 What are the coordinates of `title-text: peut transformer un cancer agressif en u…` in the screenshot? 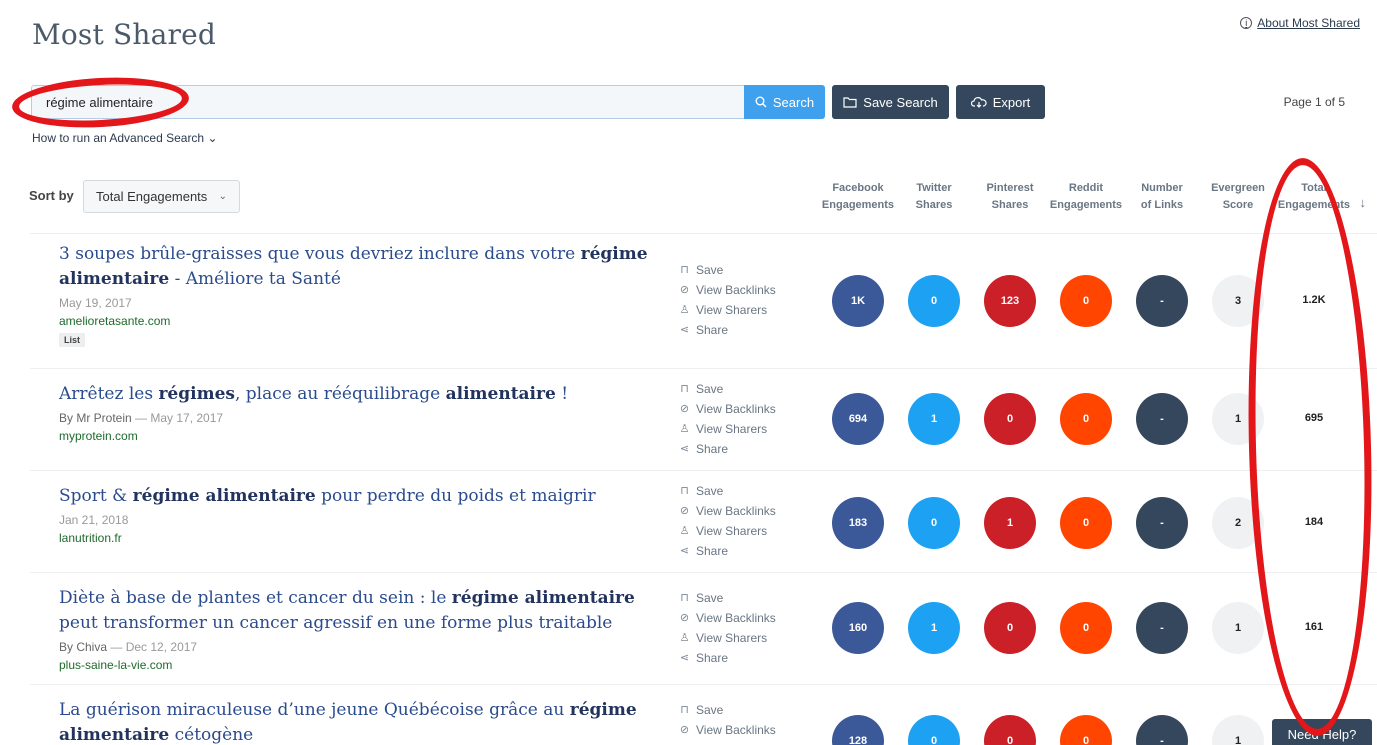 It's located at (336, 623).